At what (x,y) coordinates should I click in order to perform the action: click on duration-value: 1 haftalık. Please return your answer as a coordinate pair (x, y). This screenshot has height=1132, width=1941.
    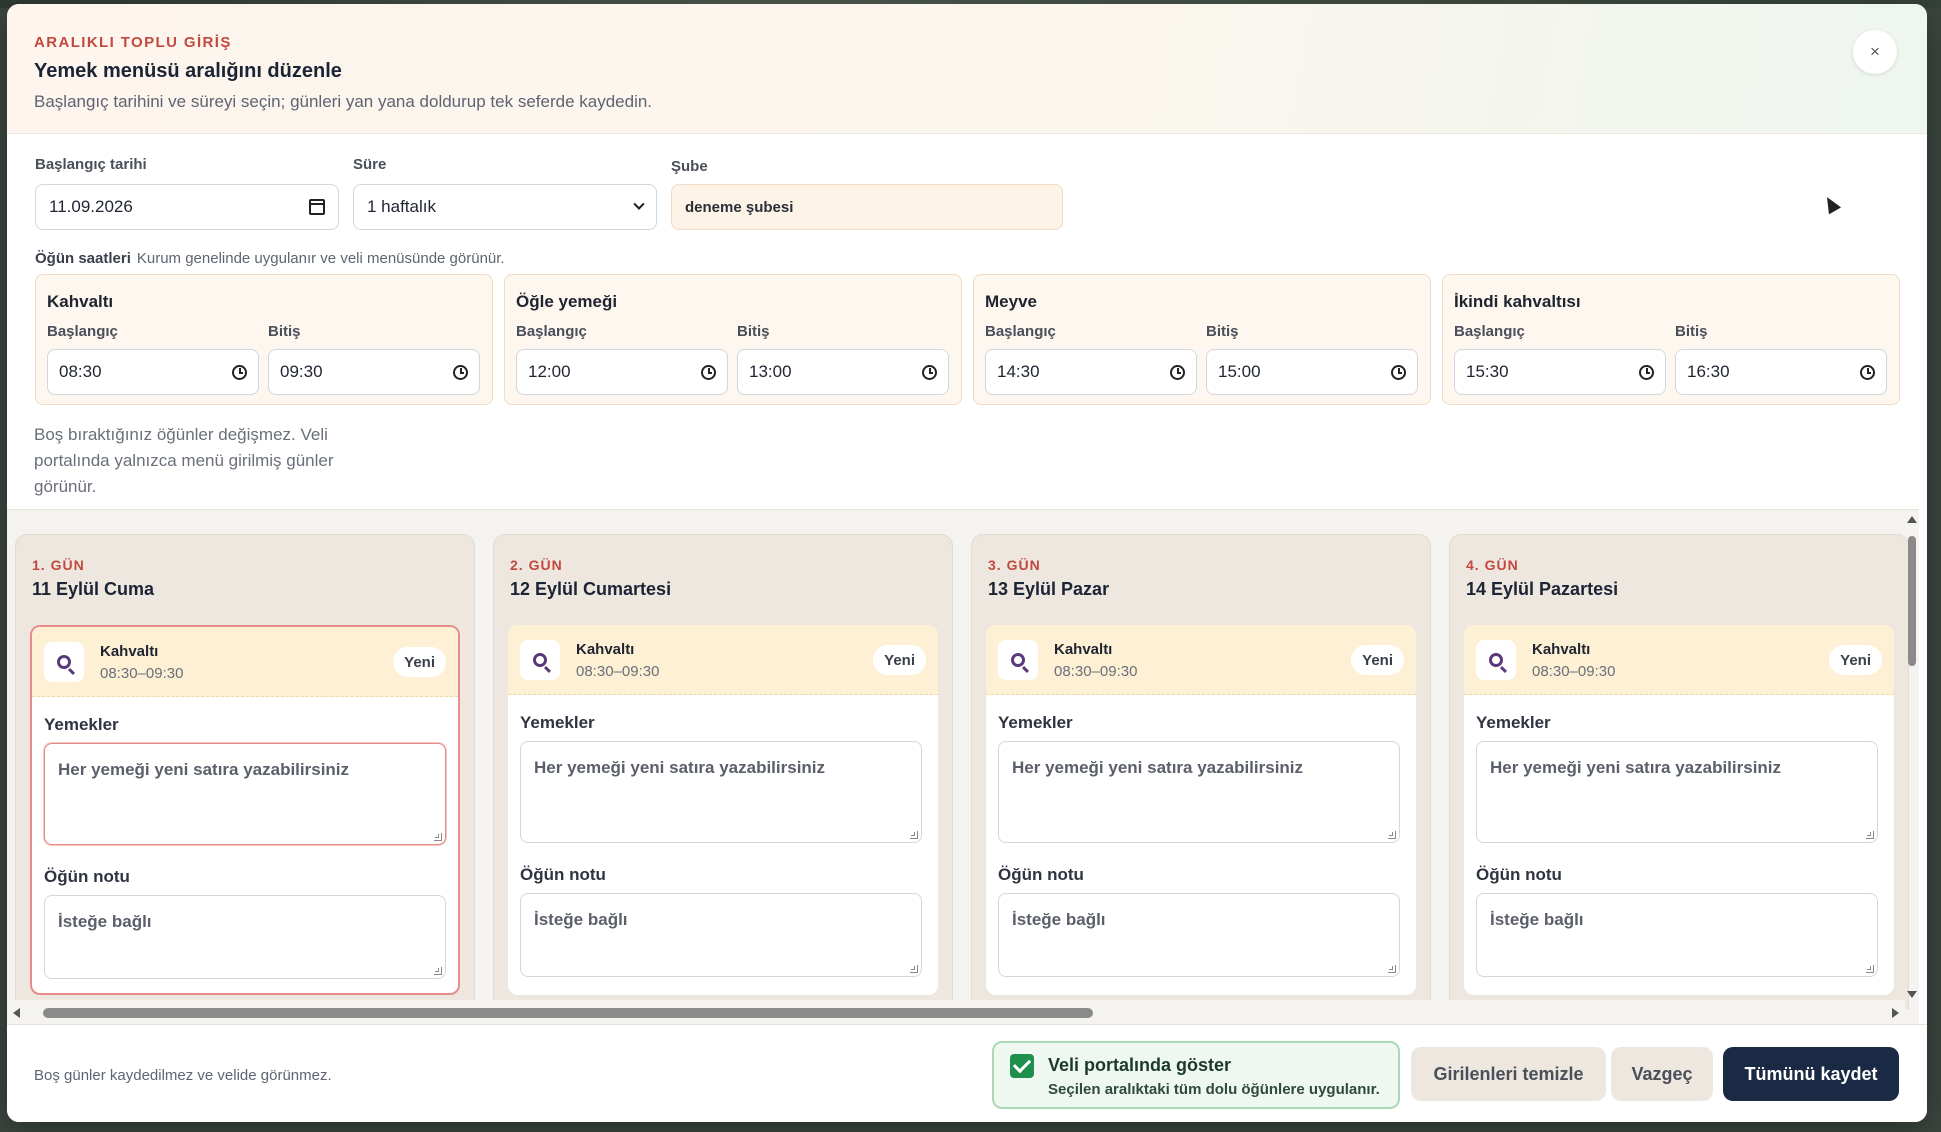
    Looking at the image, I should click on (401, 206).